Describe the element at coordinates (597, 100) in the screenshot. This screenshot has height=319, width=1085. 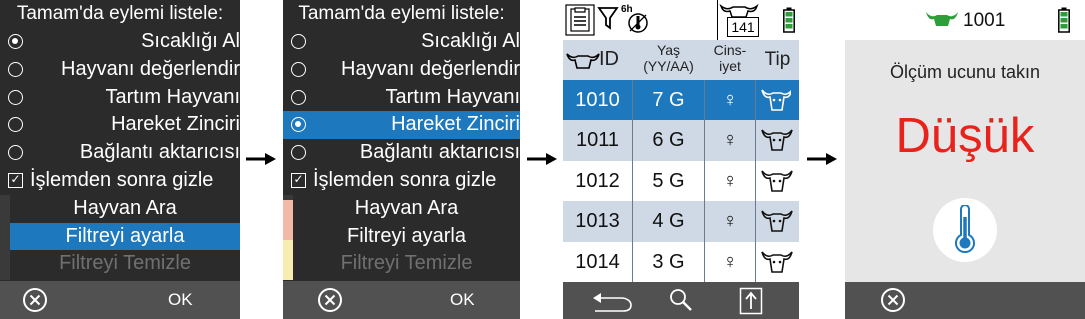
I see `cell-id: 1010` at that location.